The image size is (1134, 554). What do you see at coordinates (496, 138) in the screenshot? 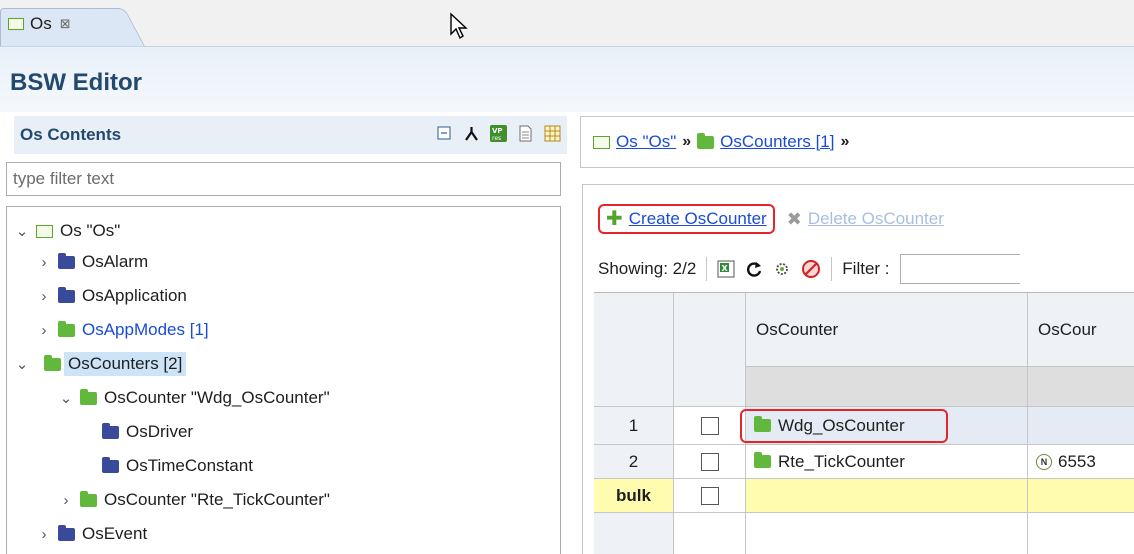
I see `svg-text: res` at bounding box center [496, 138].